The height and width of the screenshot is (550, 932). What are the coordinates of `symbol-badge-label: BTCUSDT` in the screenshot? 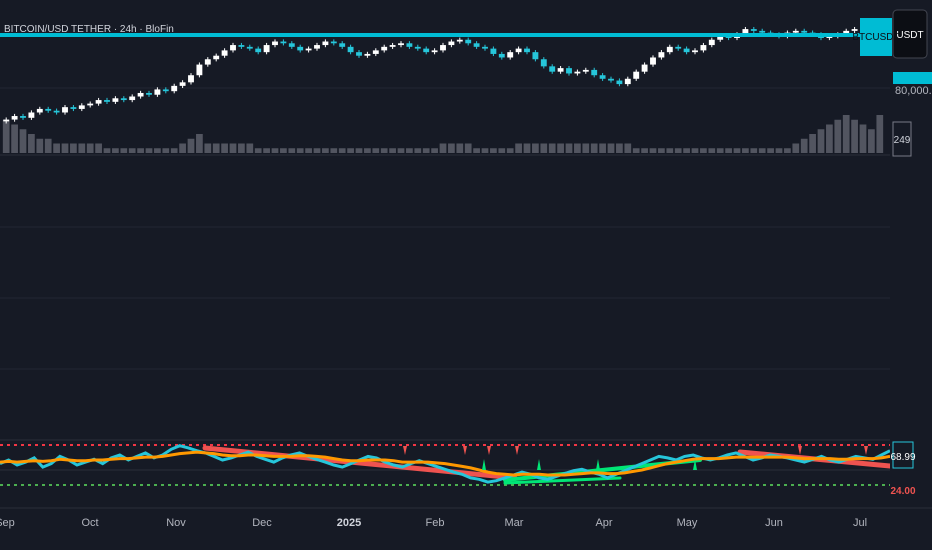 It's located at (875, 37).